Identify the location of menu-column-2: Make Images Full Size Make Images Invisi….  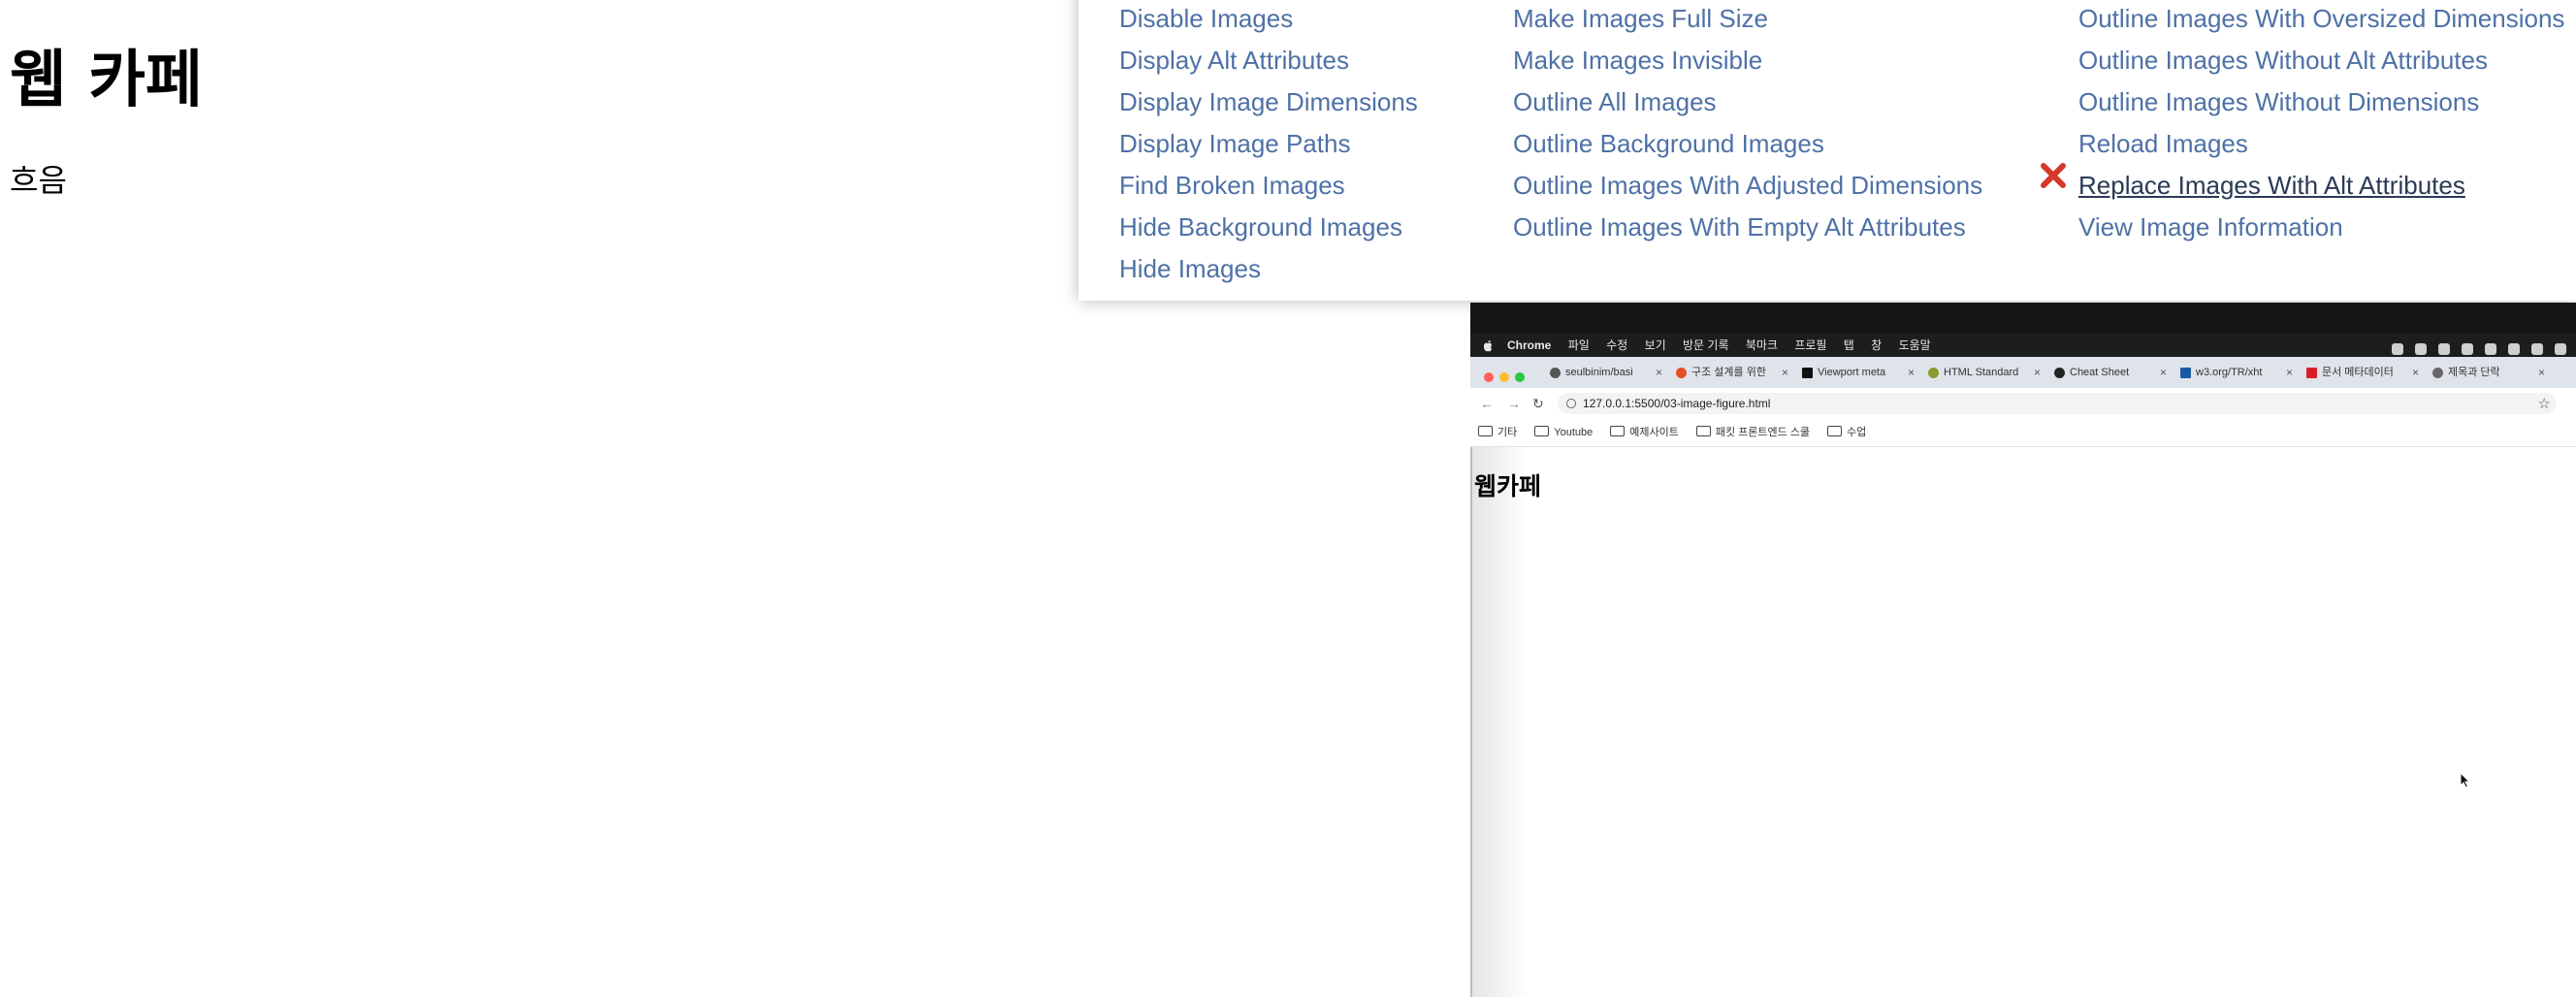
(1747, 124).